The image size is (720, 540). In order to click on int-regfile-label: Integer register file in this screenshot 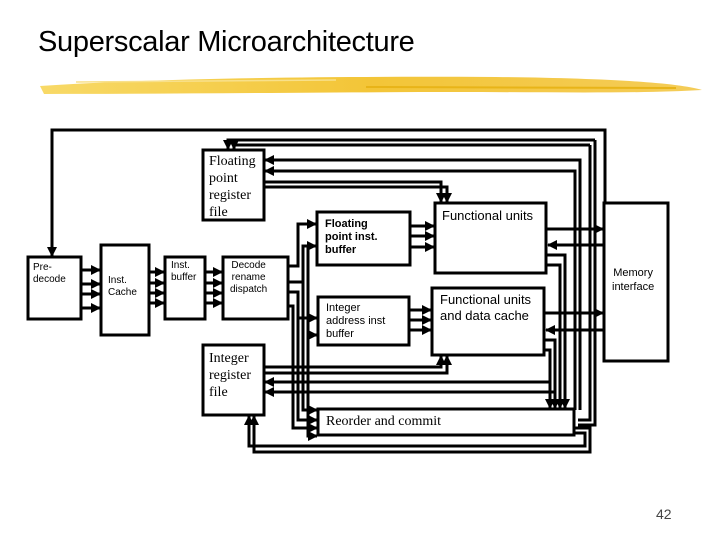, I will do `click(230, 375)`.